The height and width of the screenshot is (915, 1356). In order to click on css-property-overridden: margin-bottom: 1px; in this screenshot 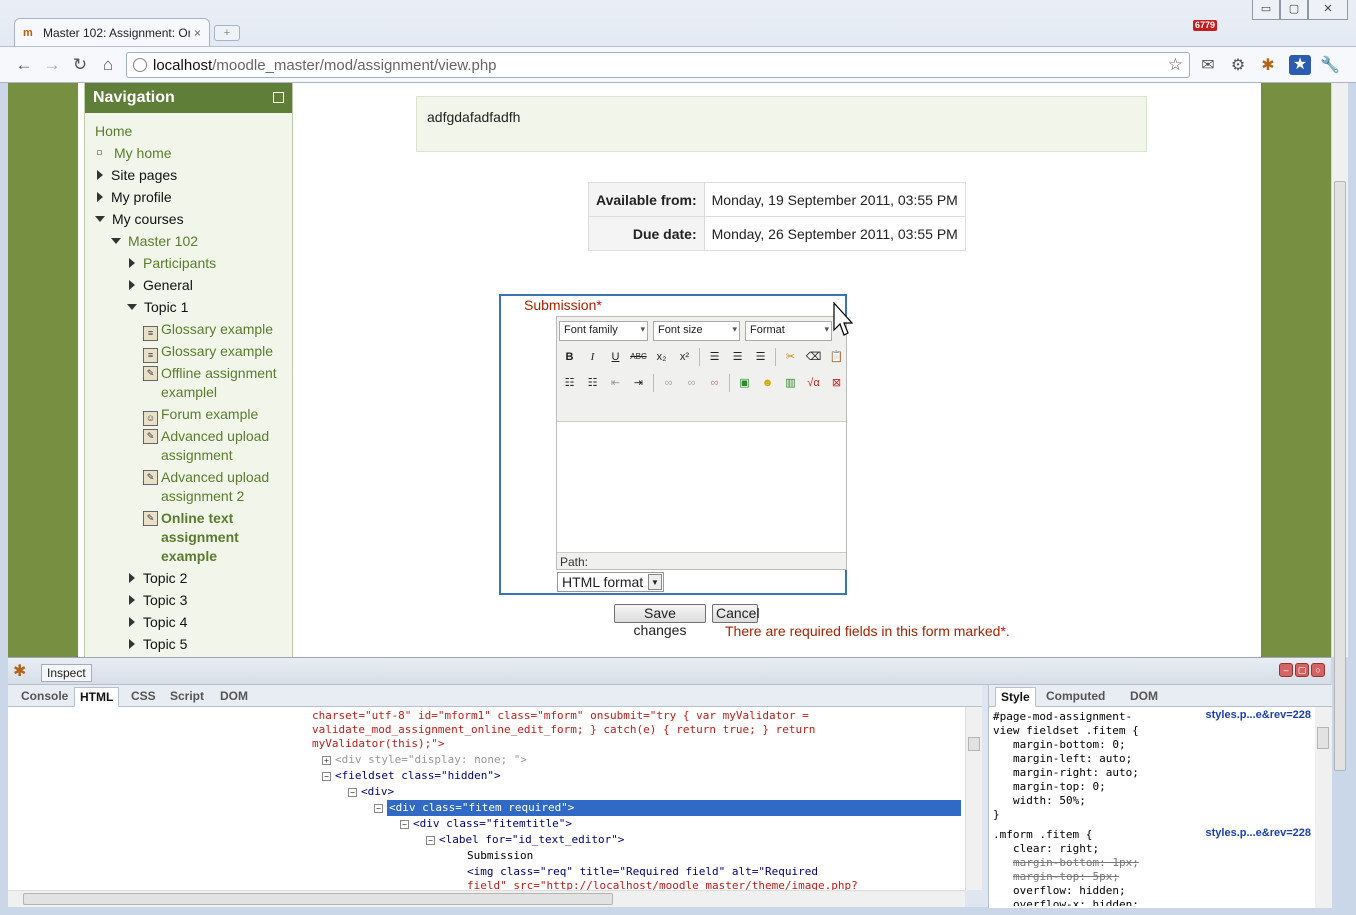, I will do `click(1076, 863)`.